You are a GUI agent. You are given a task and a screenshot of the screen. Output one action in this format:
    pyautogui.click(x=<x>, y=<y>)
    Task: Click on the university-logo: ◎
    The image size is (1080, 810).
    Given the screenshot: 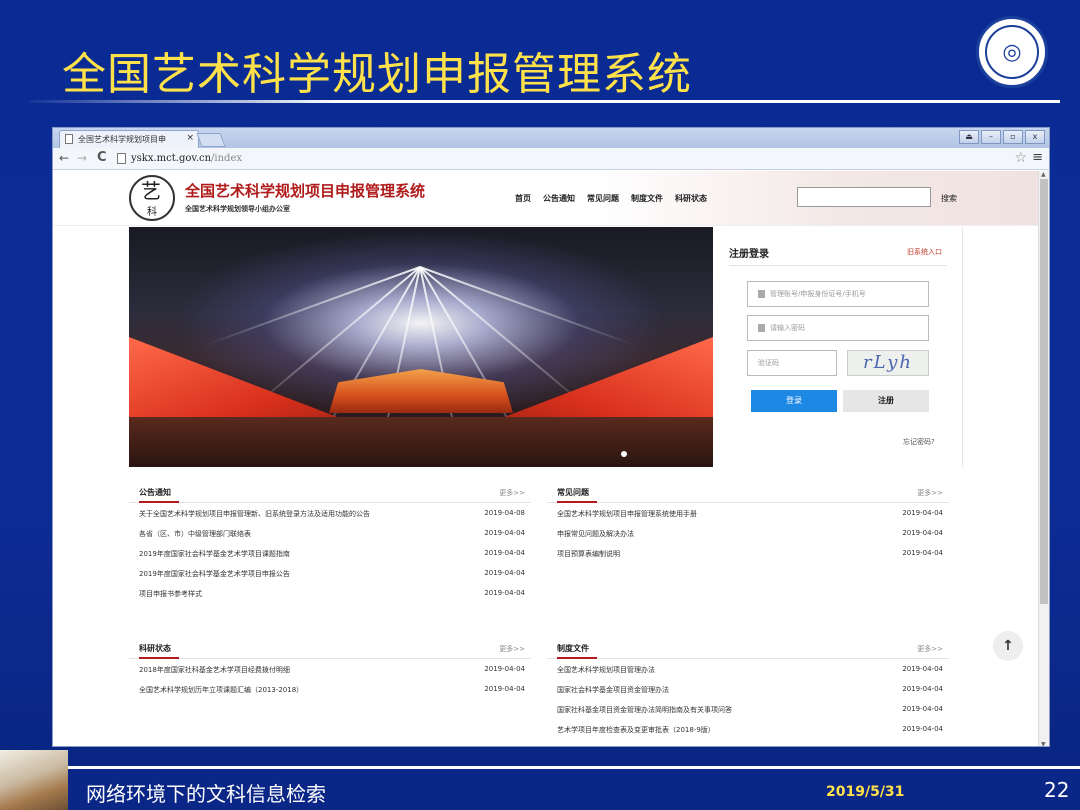 What is the action you would take?
    pyautogui.click(x=1012, y=52)
    